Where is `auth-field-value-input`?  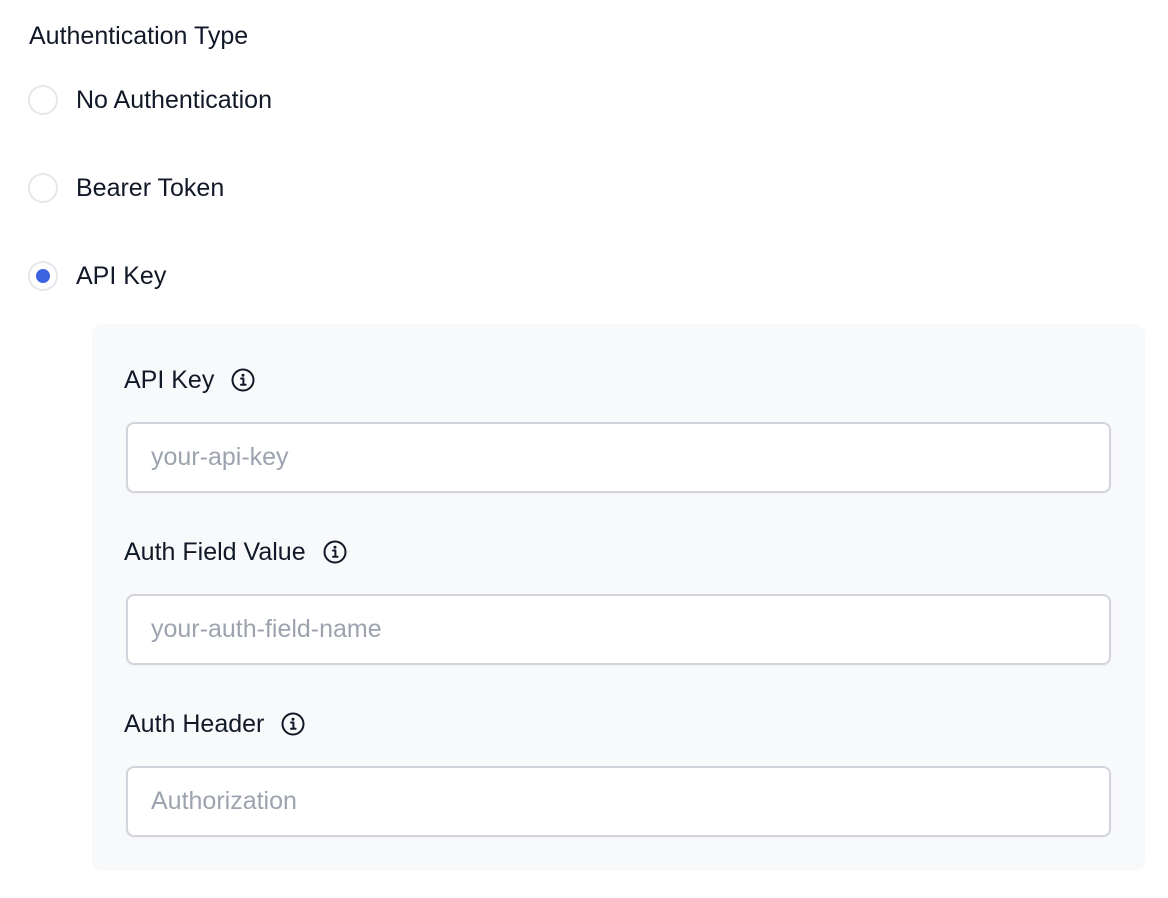
auth-field-value-input is located at coordinates (618, 629).